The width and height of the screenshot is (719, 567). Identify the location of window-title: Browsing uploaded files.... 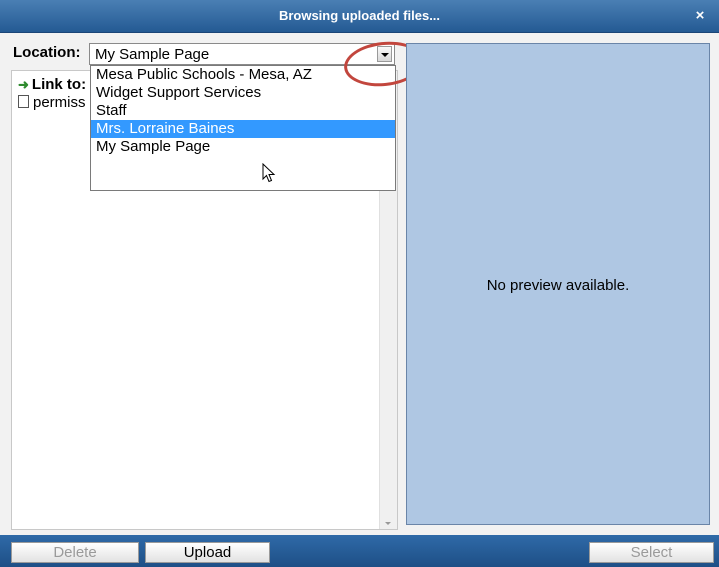
(359, 15).